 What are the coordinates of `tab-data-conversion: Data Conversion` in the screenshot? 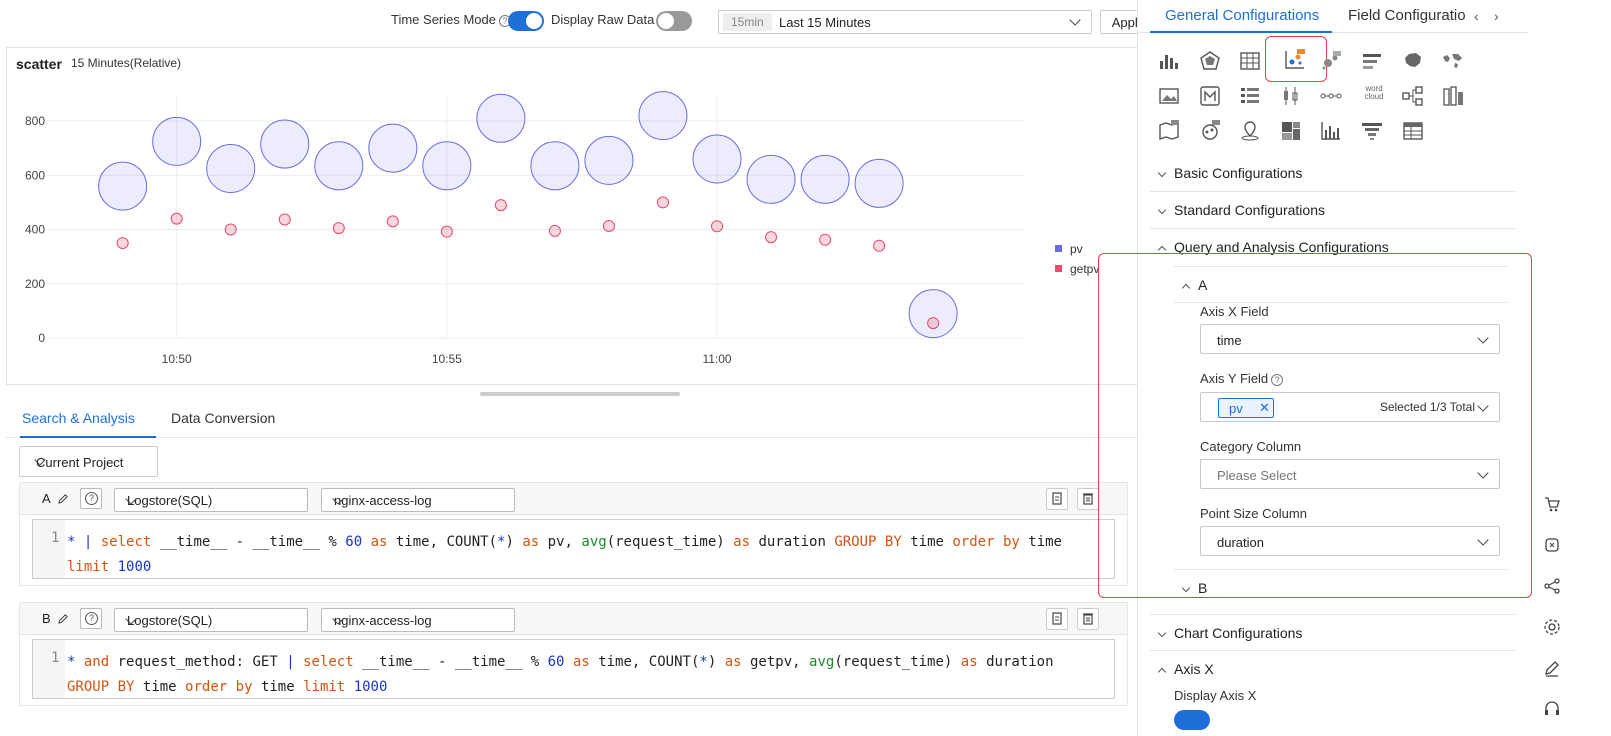 It's located at (223, 418).